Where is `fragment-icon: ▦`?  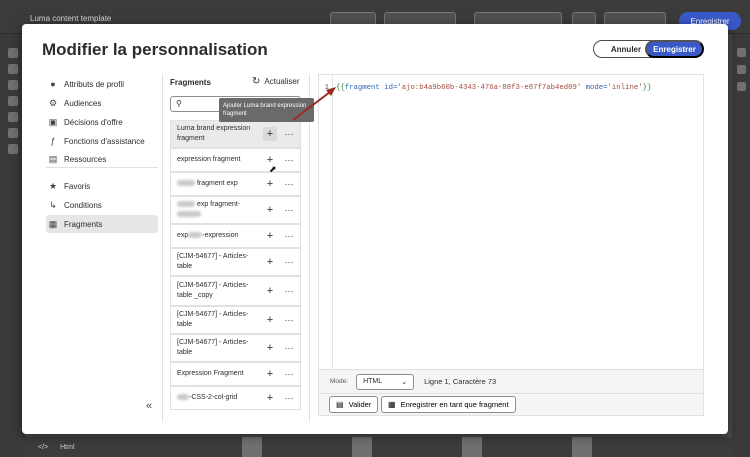
fragment-icon: ▦ is located at coordinates (53, 223).